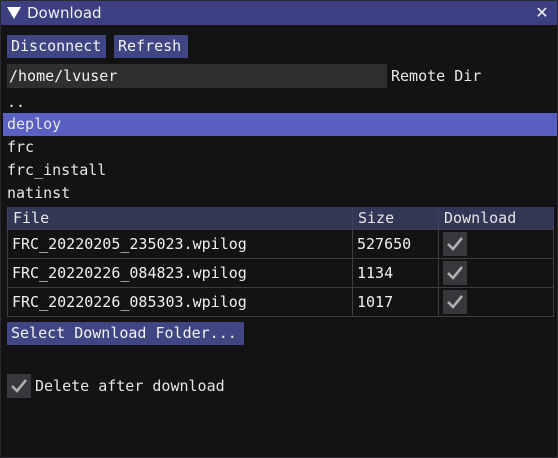 Image resolution: width=558 pixels, height=458 pixels. What do you see at coordinates (542, 13) in the screenshot?
I see `close-icon: ✕` at bounding box center [542, 13].